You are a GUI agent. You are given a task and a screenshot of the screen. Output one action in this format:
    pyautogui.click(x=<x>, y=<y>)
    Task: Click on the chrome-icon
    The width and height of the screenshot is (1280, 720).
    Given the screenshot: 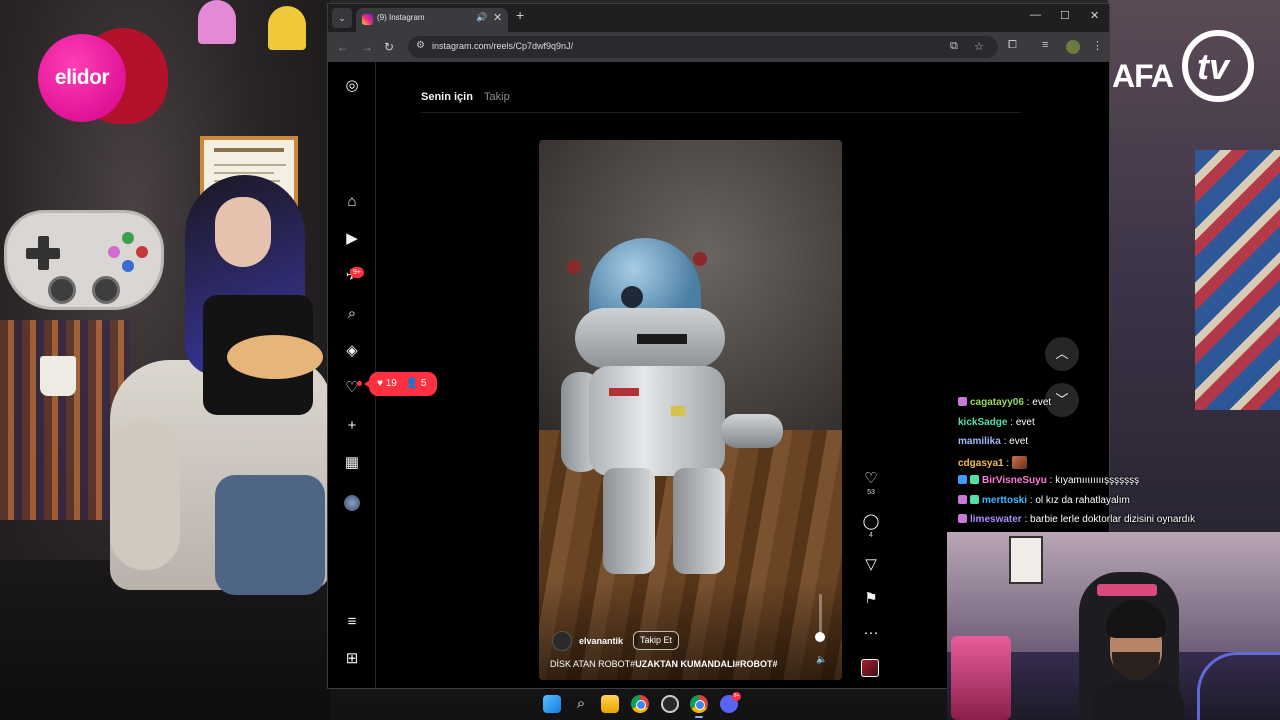 What is the action you would take?
    pyautogui.click(x=640, y=704)
    